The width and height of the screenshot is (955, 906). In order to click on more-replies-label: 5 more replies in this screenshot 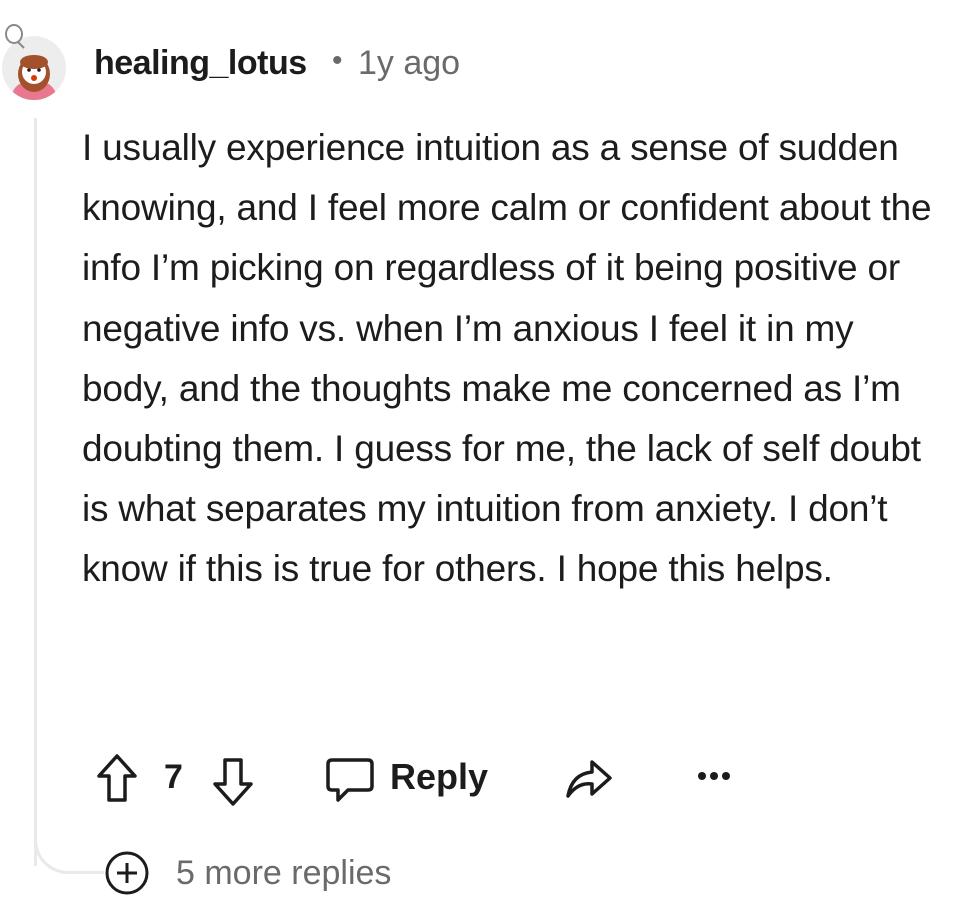, I will do `click(283, 873)`.